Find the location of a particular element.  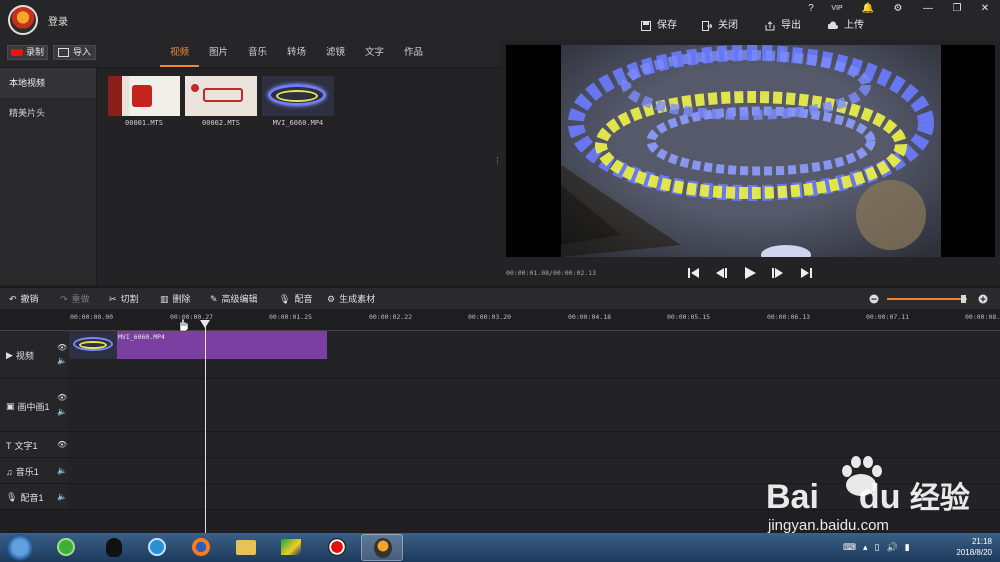

record-button: 录制 is located at coordinates (27, 52).